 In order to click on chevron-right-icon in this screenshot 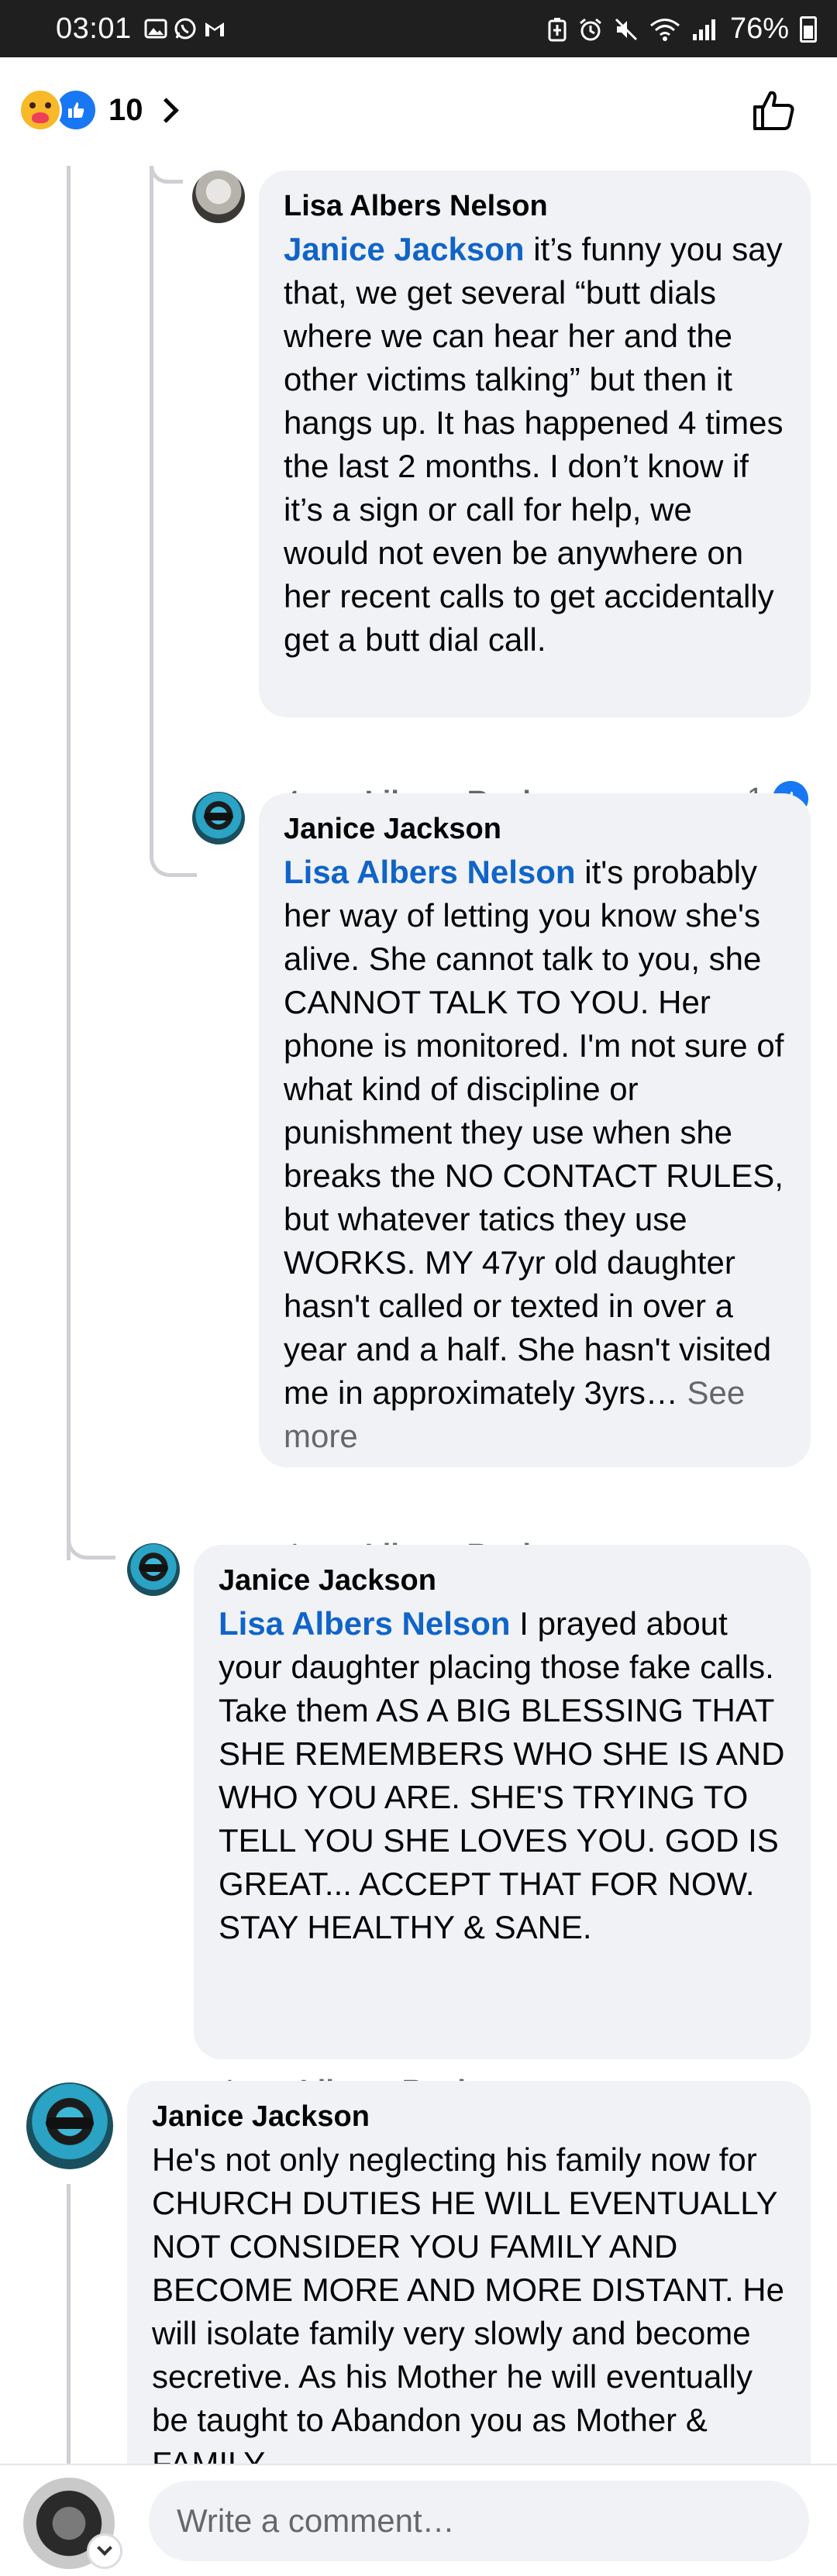, I will do `click(166, 110)`.